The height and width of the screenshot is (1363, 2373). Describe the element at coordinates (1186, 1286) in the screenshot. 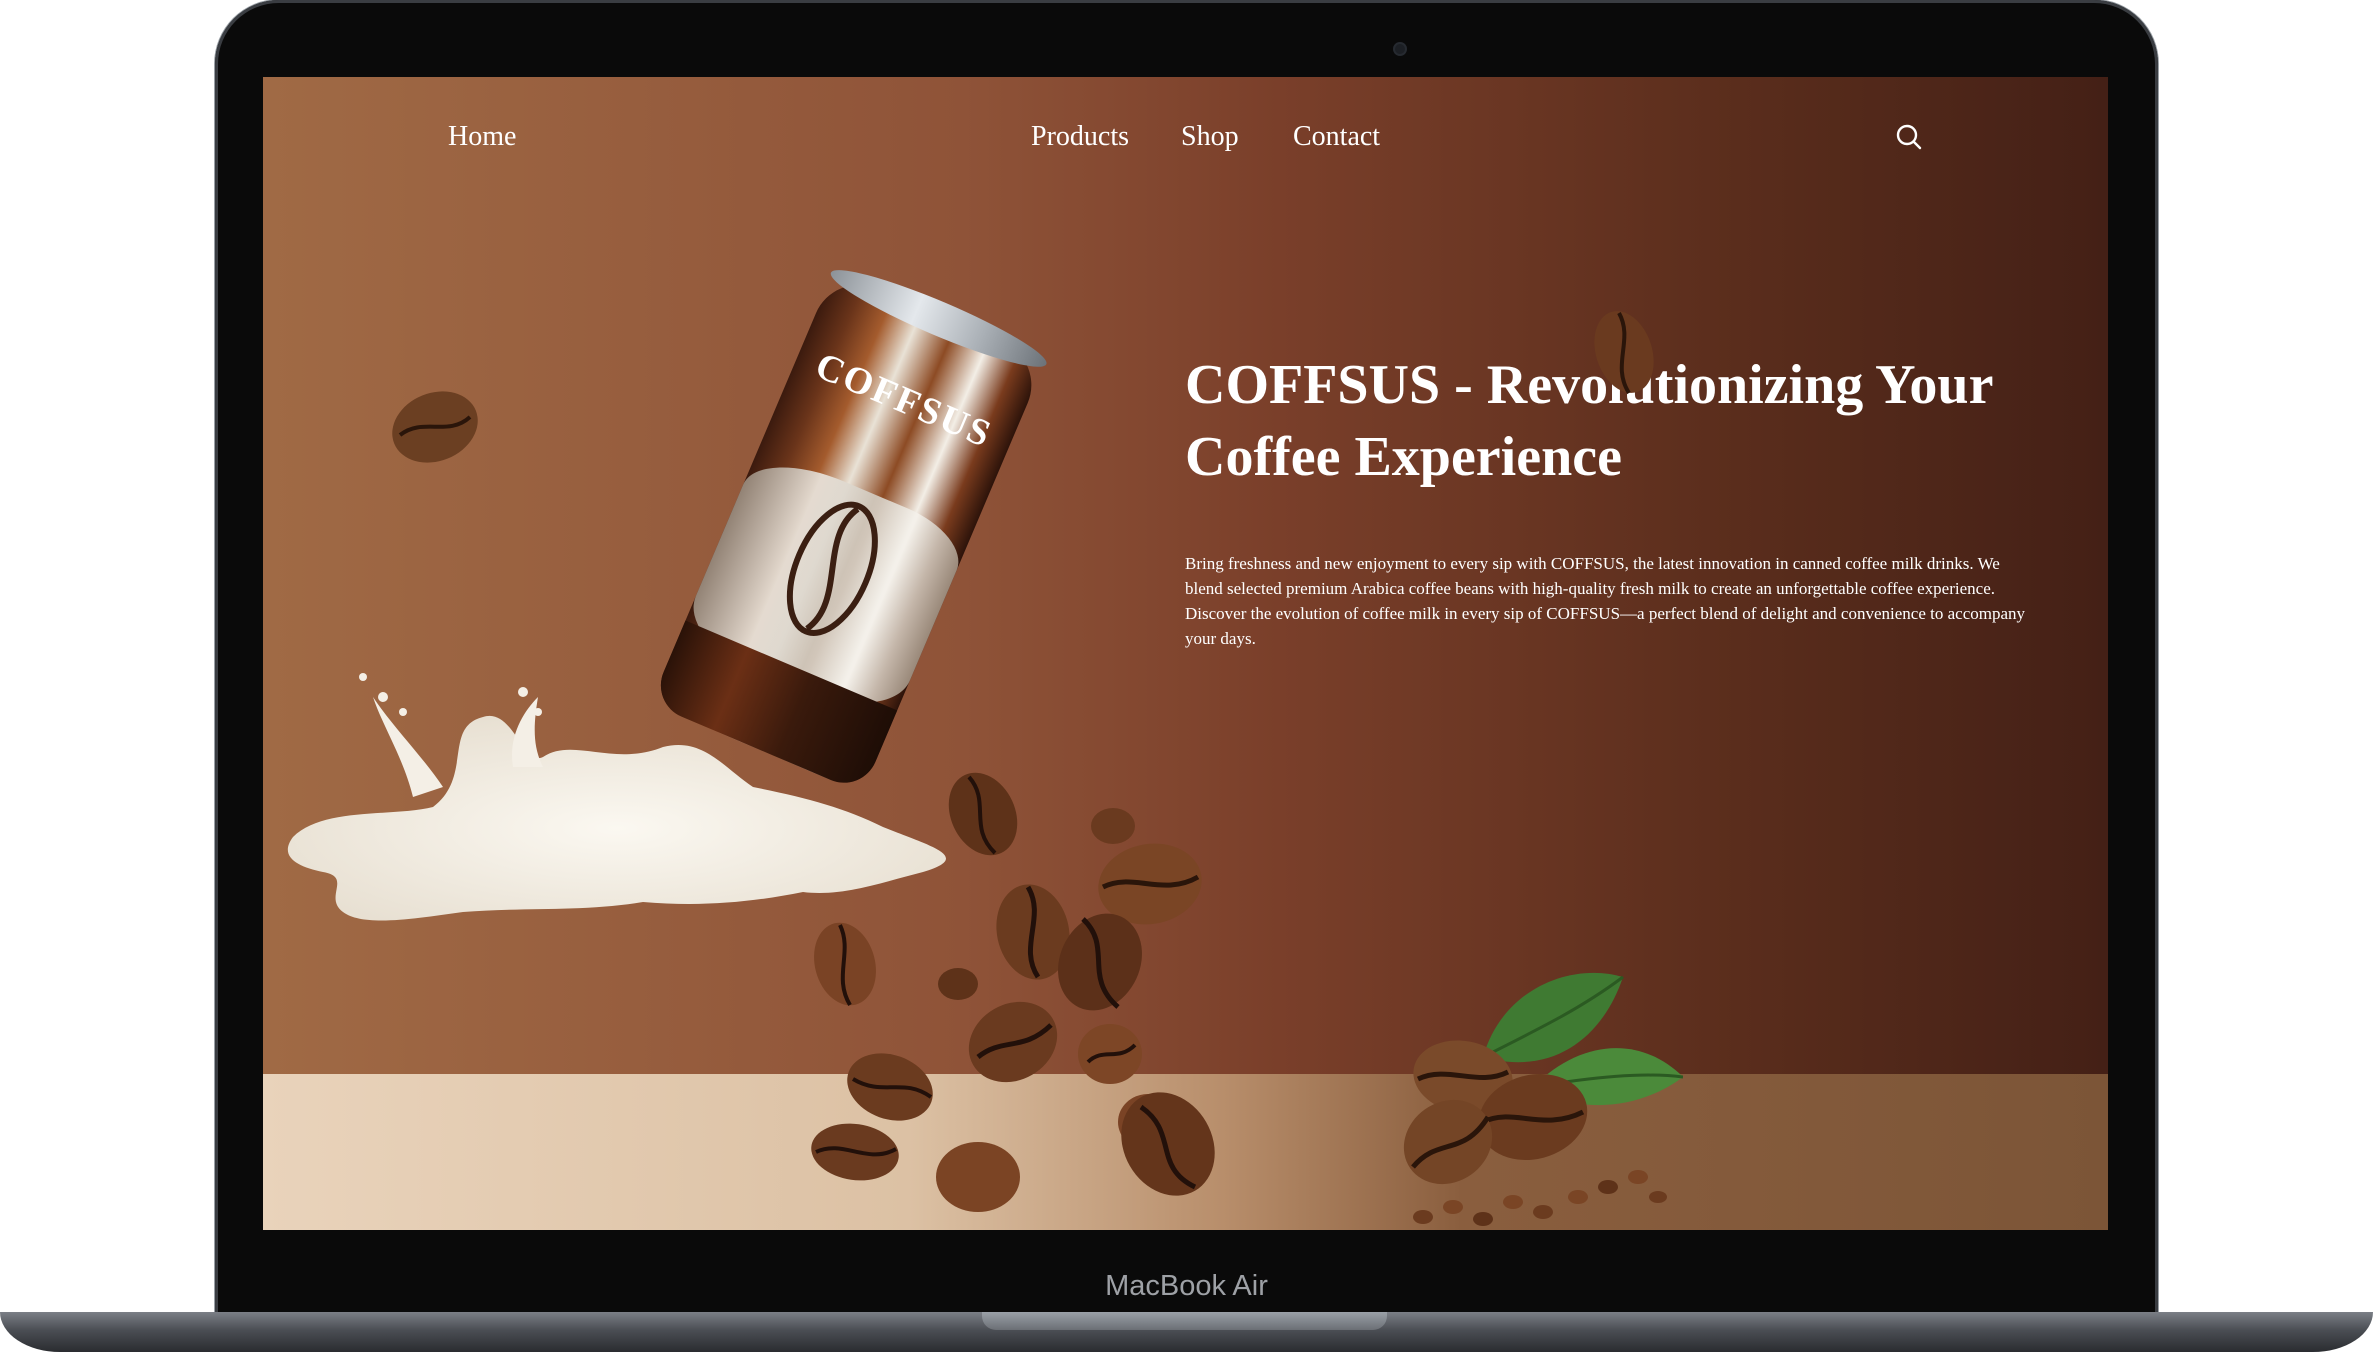

I see `device-label: MacBook Air` at that location.